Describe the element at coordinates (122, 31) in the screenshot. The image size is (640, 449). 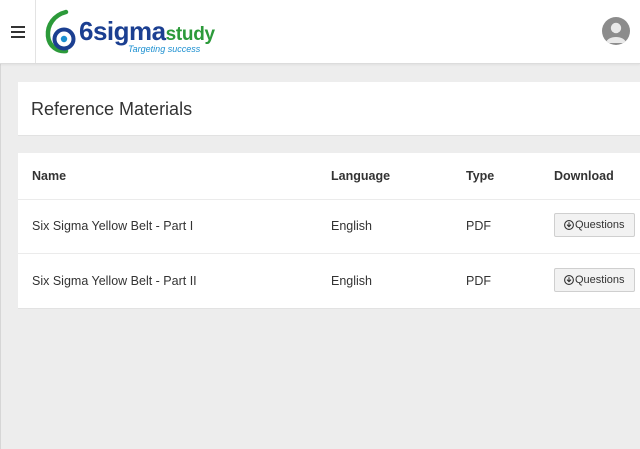
I see `logo-word-main: 6sigma` at that location.